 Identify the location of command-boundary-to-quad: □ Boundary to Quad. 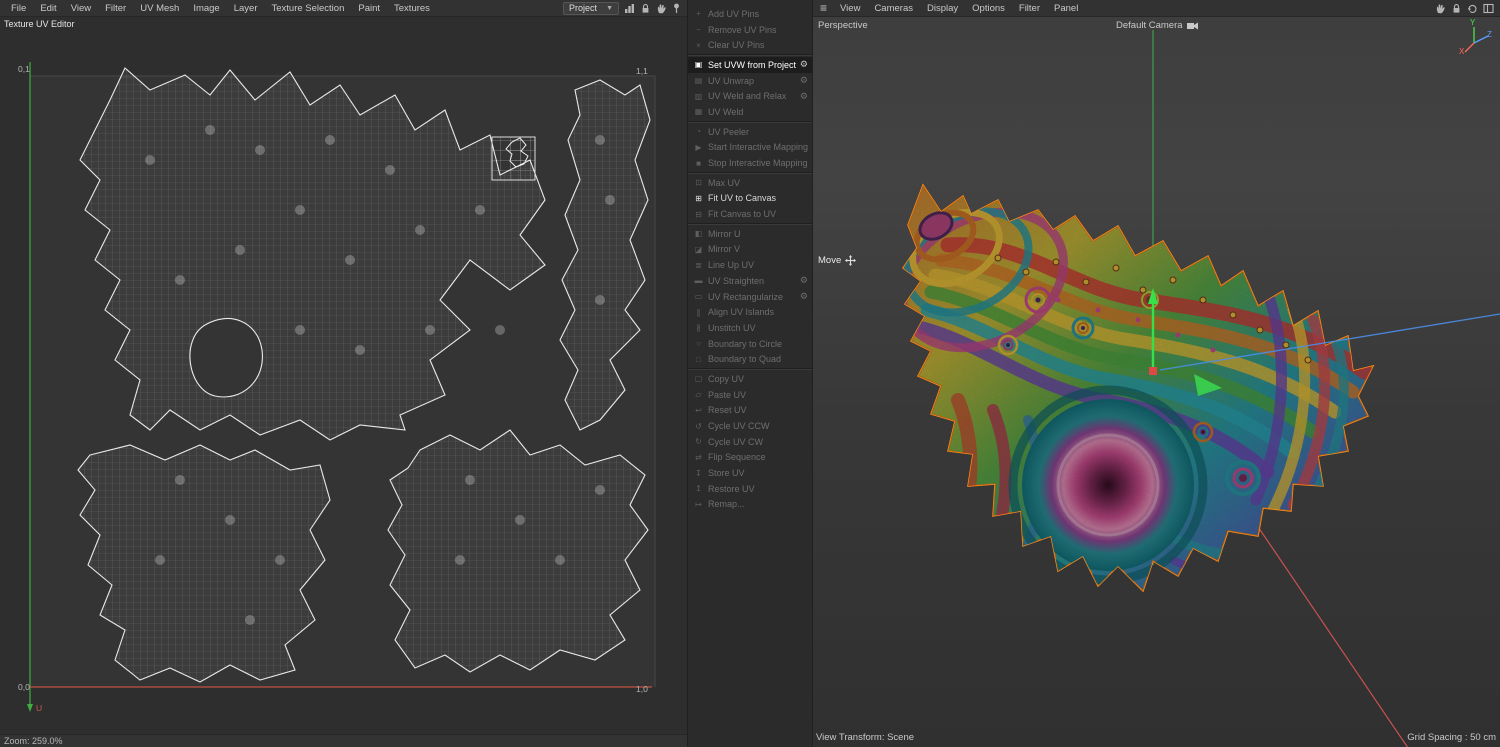
(750, 359).